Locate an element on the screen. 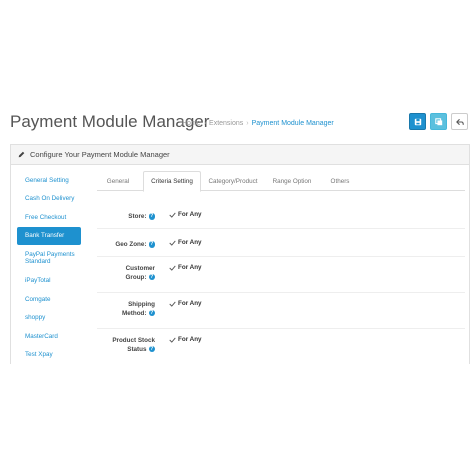  criteria-label: Customer Group:? is located at coordinates (140, 273).